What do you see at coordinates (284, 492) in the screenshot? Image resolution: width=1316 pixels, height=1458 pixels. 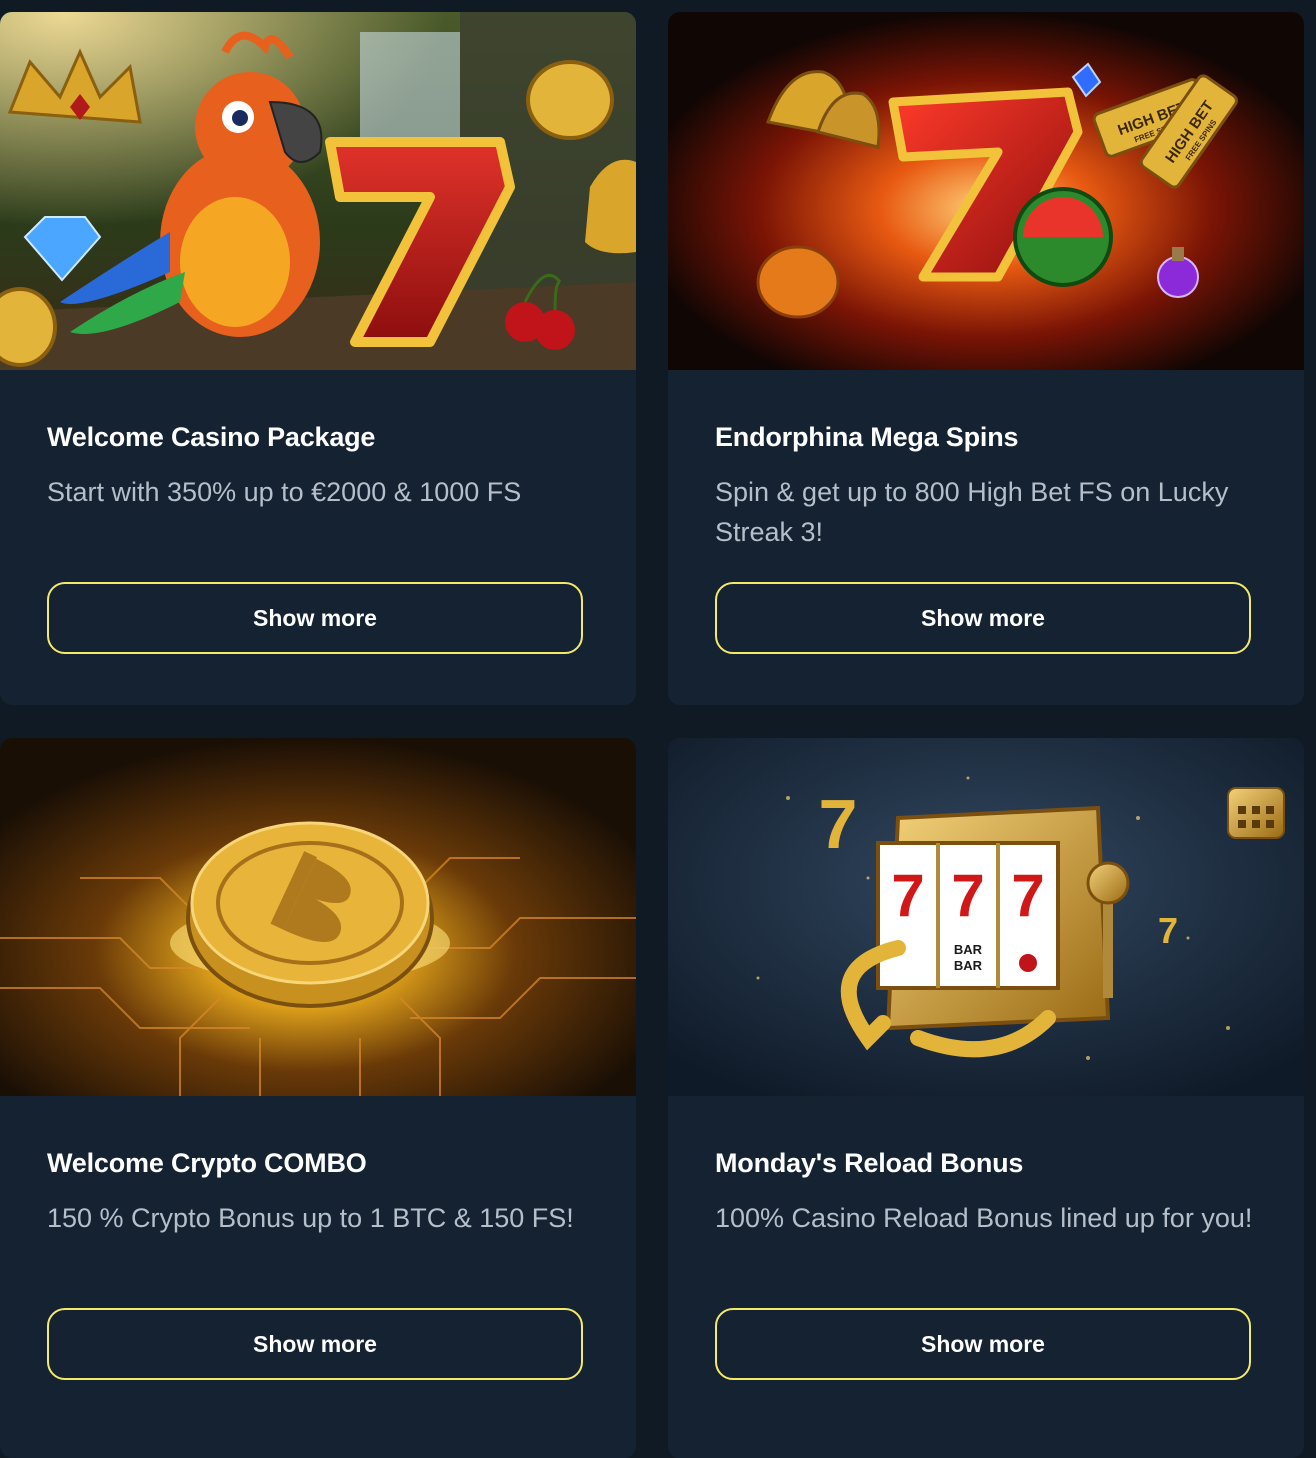 I see `promo-description: Start with 350% up to €2000 & 1000 FS` at bounding box center [284, 492].